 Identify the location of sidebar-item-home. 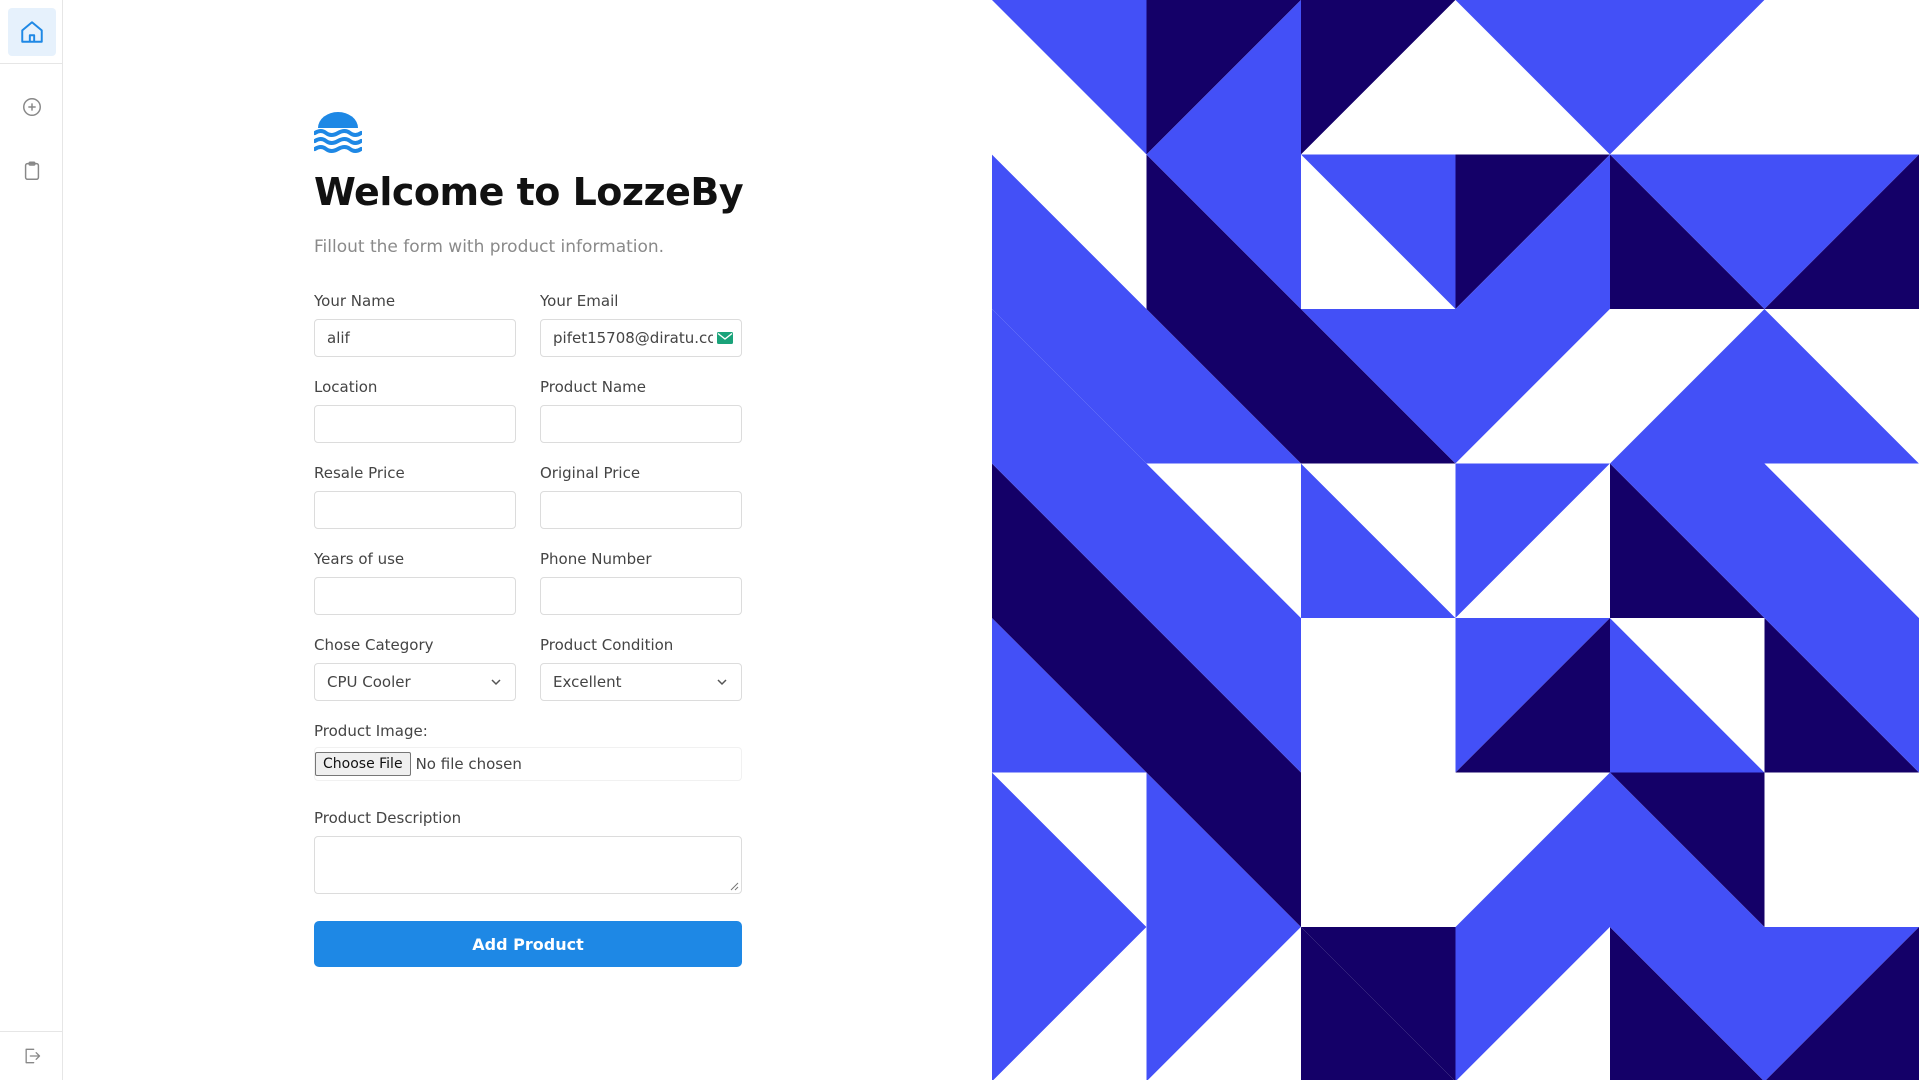
(32, 32).